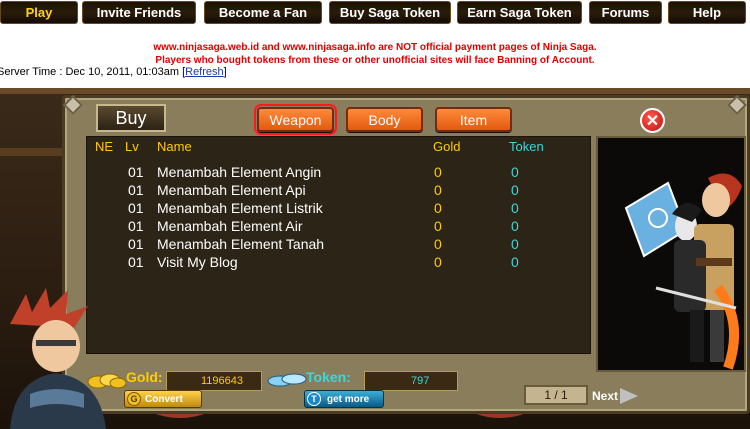  What do you see at coordinates (241, 244) in the screenshot?
I see `item-name: Menambah Element Tanah` at bounding box center [241, 244].